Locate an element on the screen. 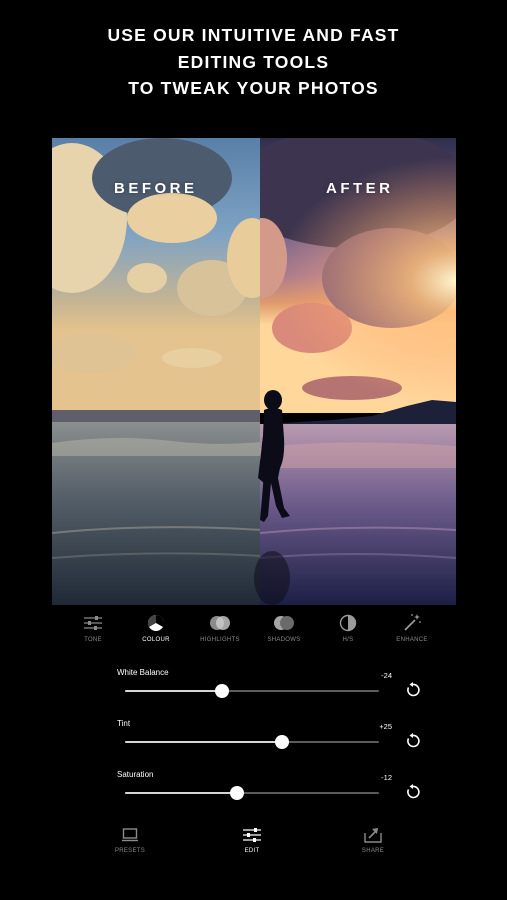 This screenshot has width=507, height=900. slider-value: -12 is located at coordinates (386, 777).